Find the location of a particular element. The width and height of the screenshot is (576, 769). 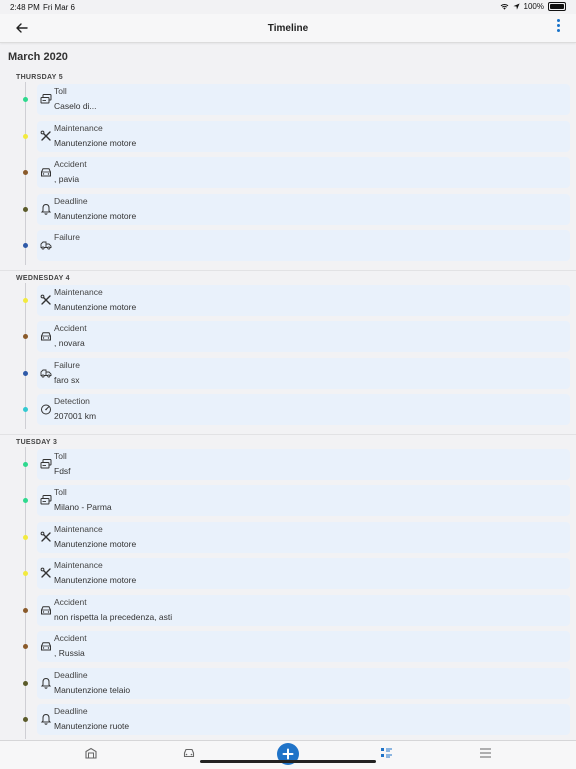

wifi-icon is located at coordinates (504, 6).